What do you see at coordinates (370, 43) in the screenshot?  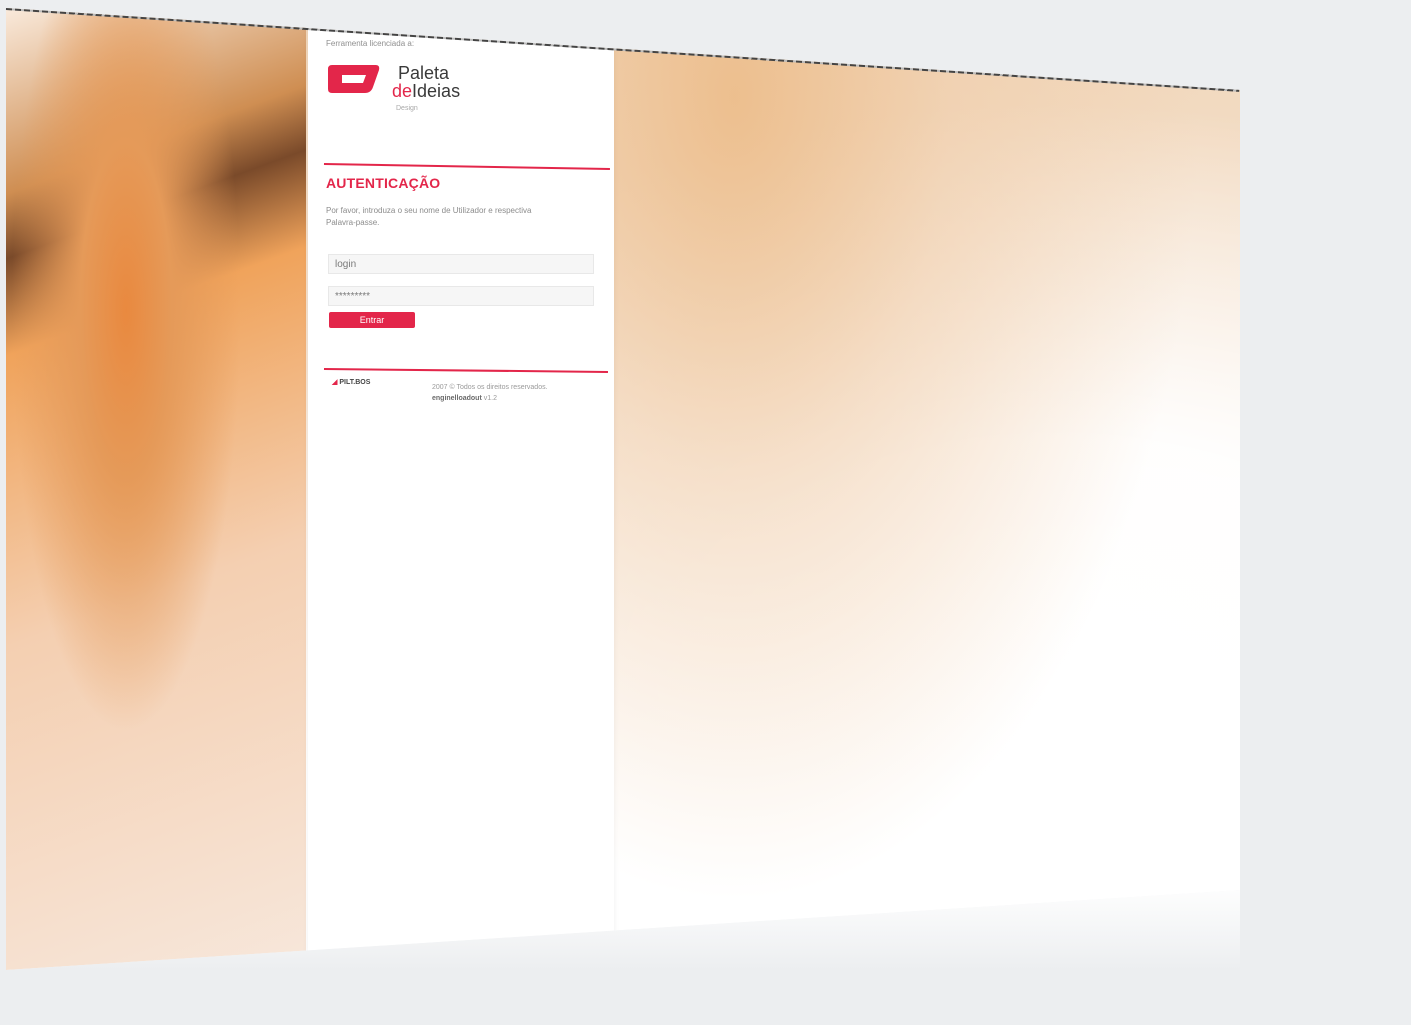 I see `licensed-to-label: Ferramenta licenciada a:` at bounding box center [370, 43].